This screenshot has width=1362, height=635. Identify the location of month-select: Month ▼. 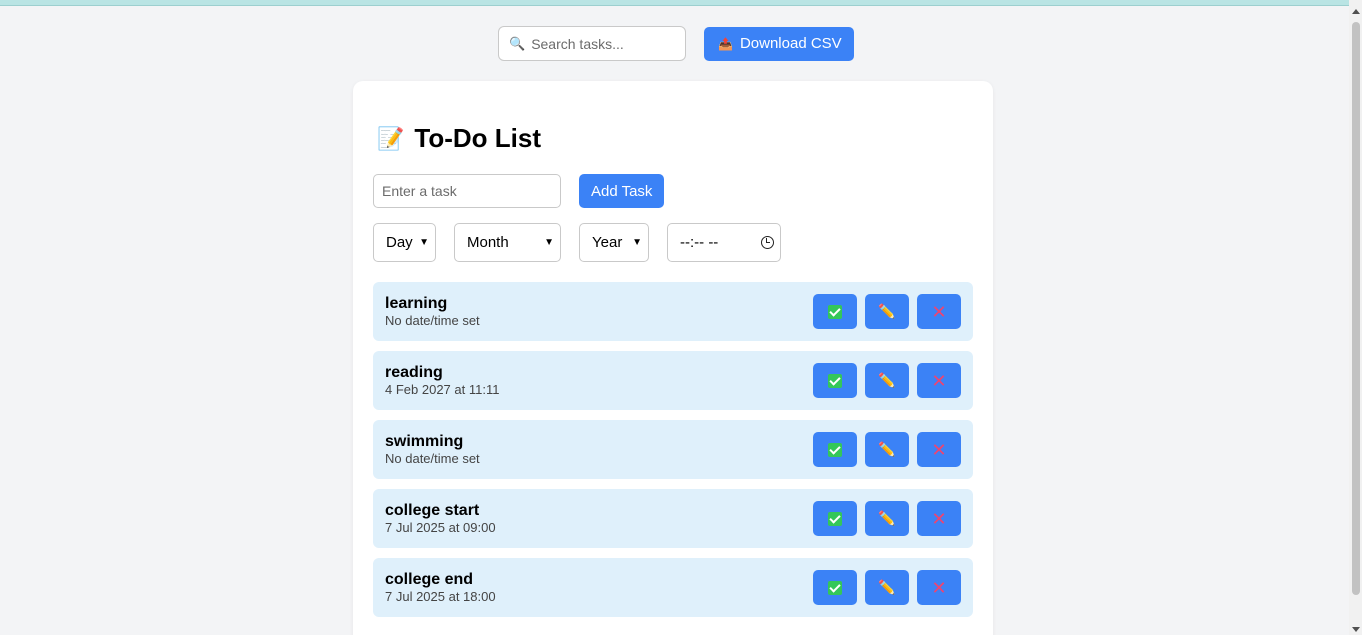
(507, 242).